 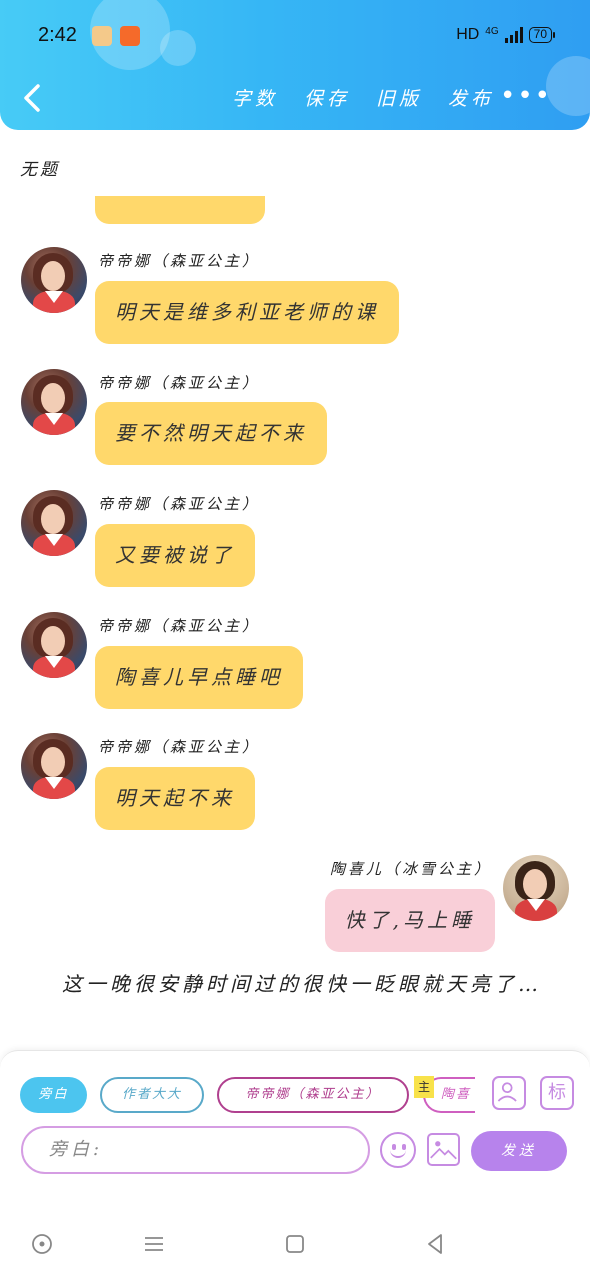 I want to click on back-arrow-icon, so click(x=32, y=98).